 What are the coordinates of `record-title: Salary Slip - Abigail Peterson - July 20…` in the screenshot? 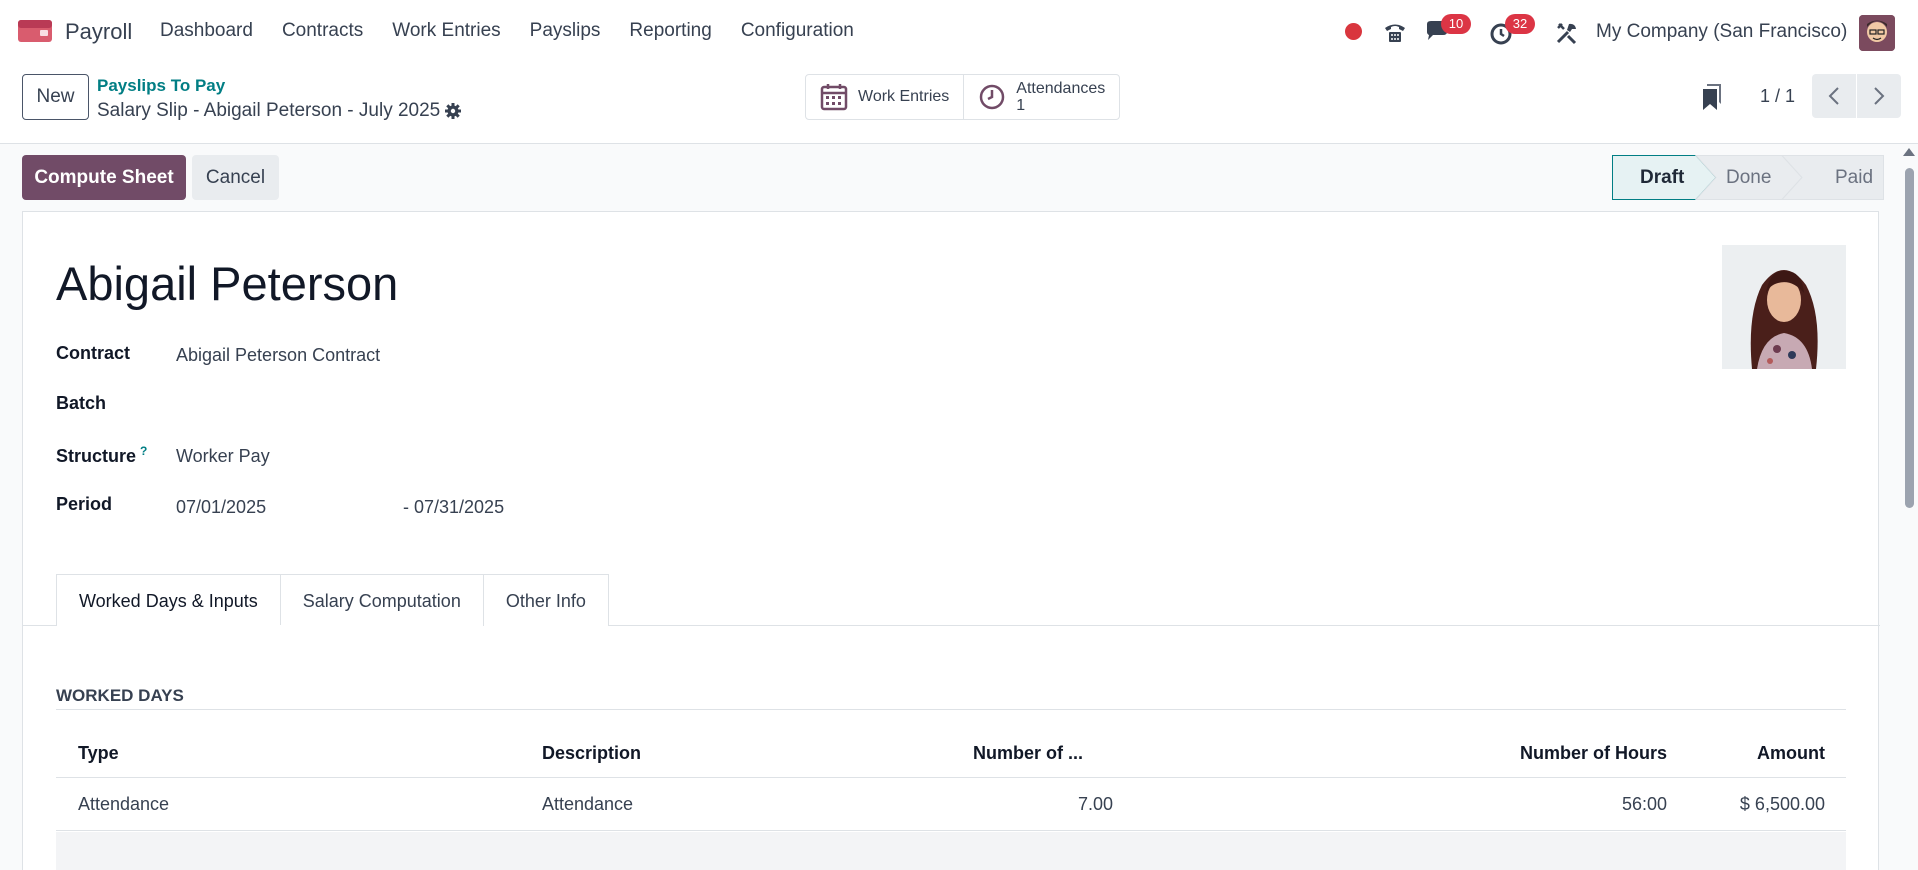 It's located at (269, 110).